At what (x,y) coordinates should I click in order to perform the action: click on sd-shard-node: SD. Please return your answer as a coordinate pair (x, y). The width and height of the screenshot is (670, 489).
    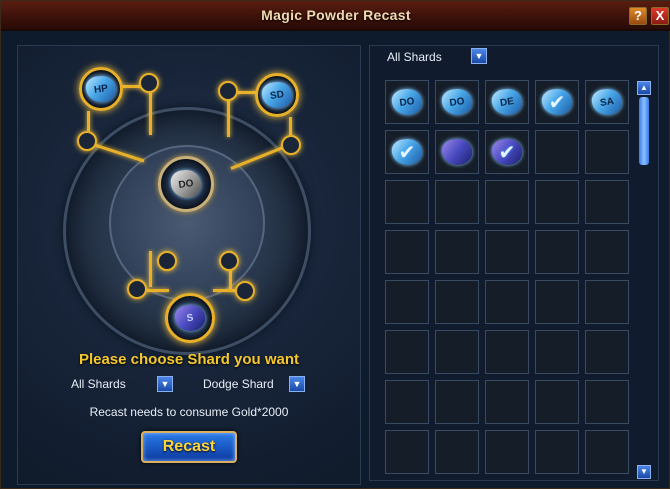
    Looking at the image, I should click on (277, 95).